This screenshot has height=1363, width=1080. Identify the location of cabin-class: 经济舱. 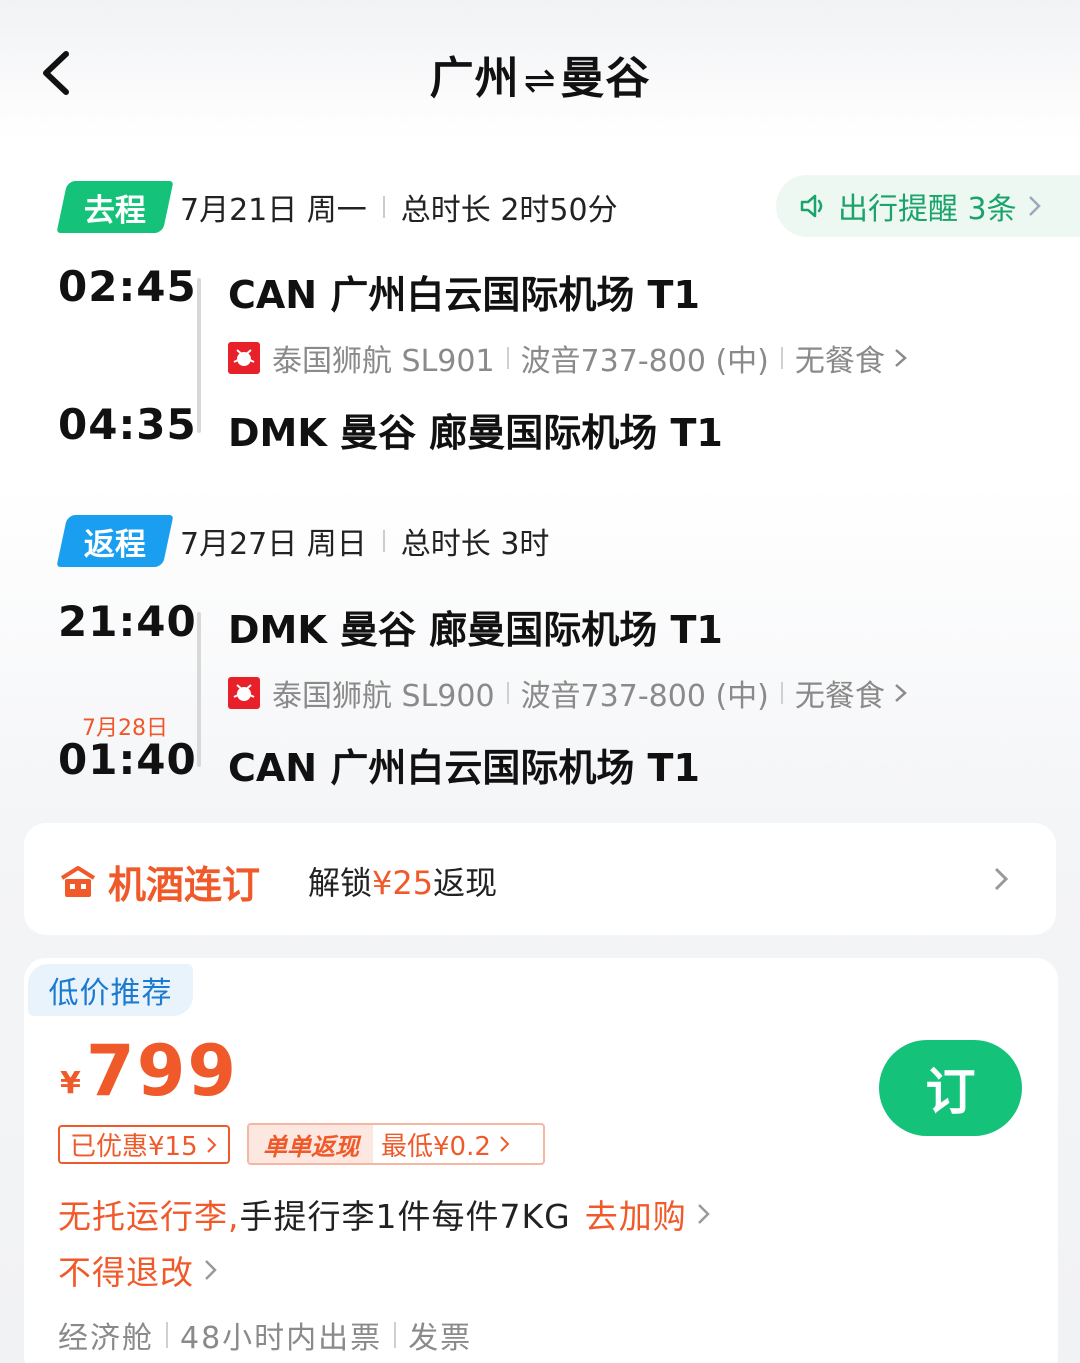
(106, 1338).